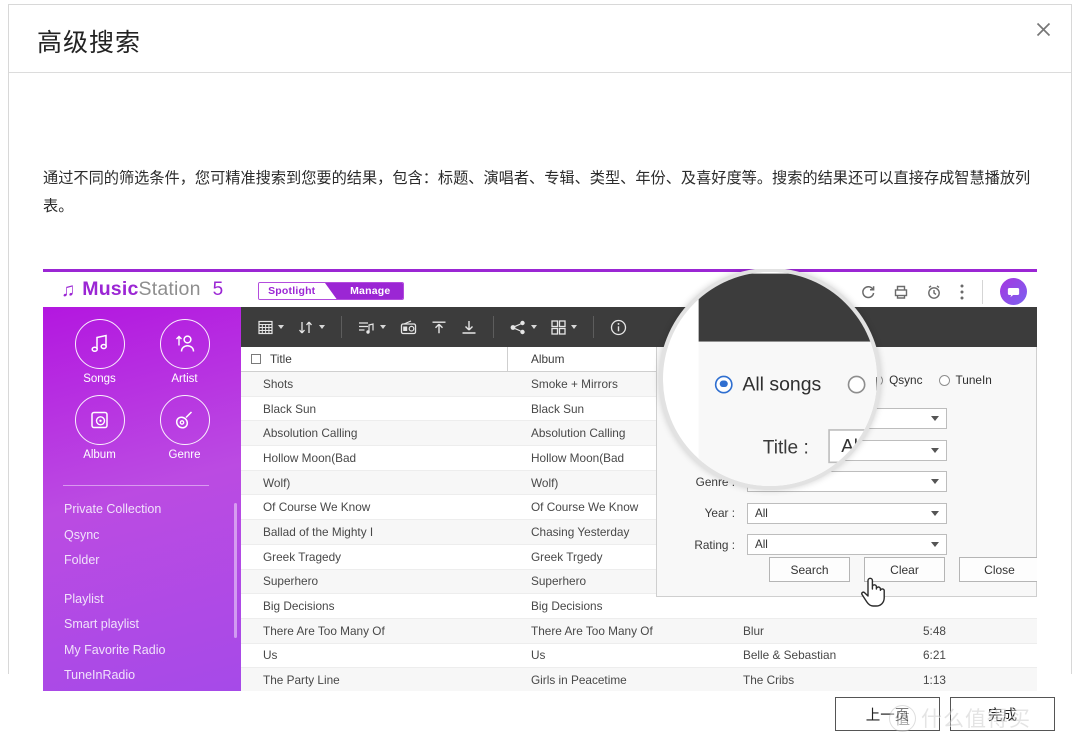 This screenshot has width=1080, height=733. What do you see at coordinates (782, 384) in the screenshot?
I see `radio-label: All songs` at bounding box center [782, 384].